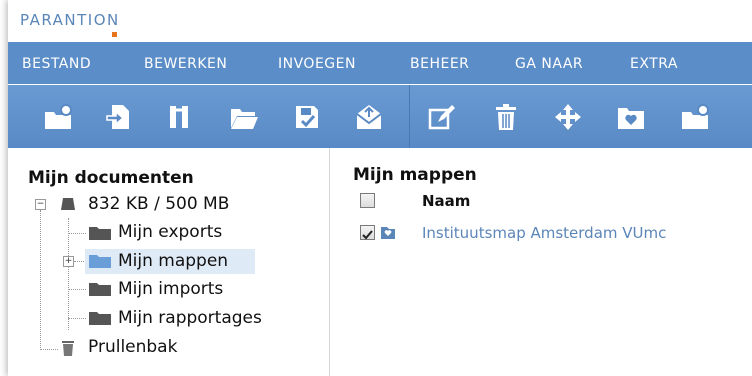 This screenshot has height=376, width=752. I want to click on mail-icon, so click(369, 117).